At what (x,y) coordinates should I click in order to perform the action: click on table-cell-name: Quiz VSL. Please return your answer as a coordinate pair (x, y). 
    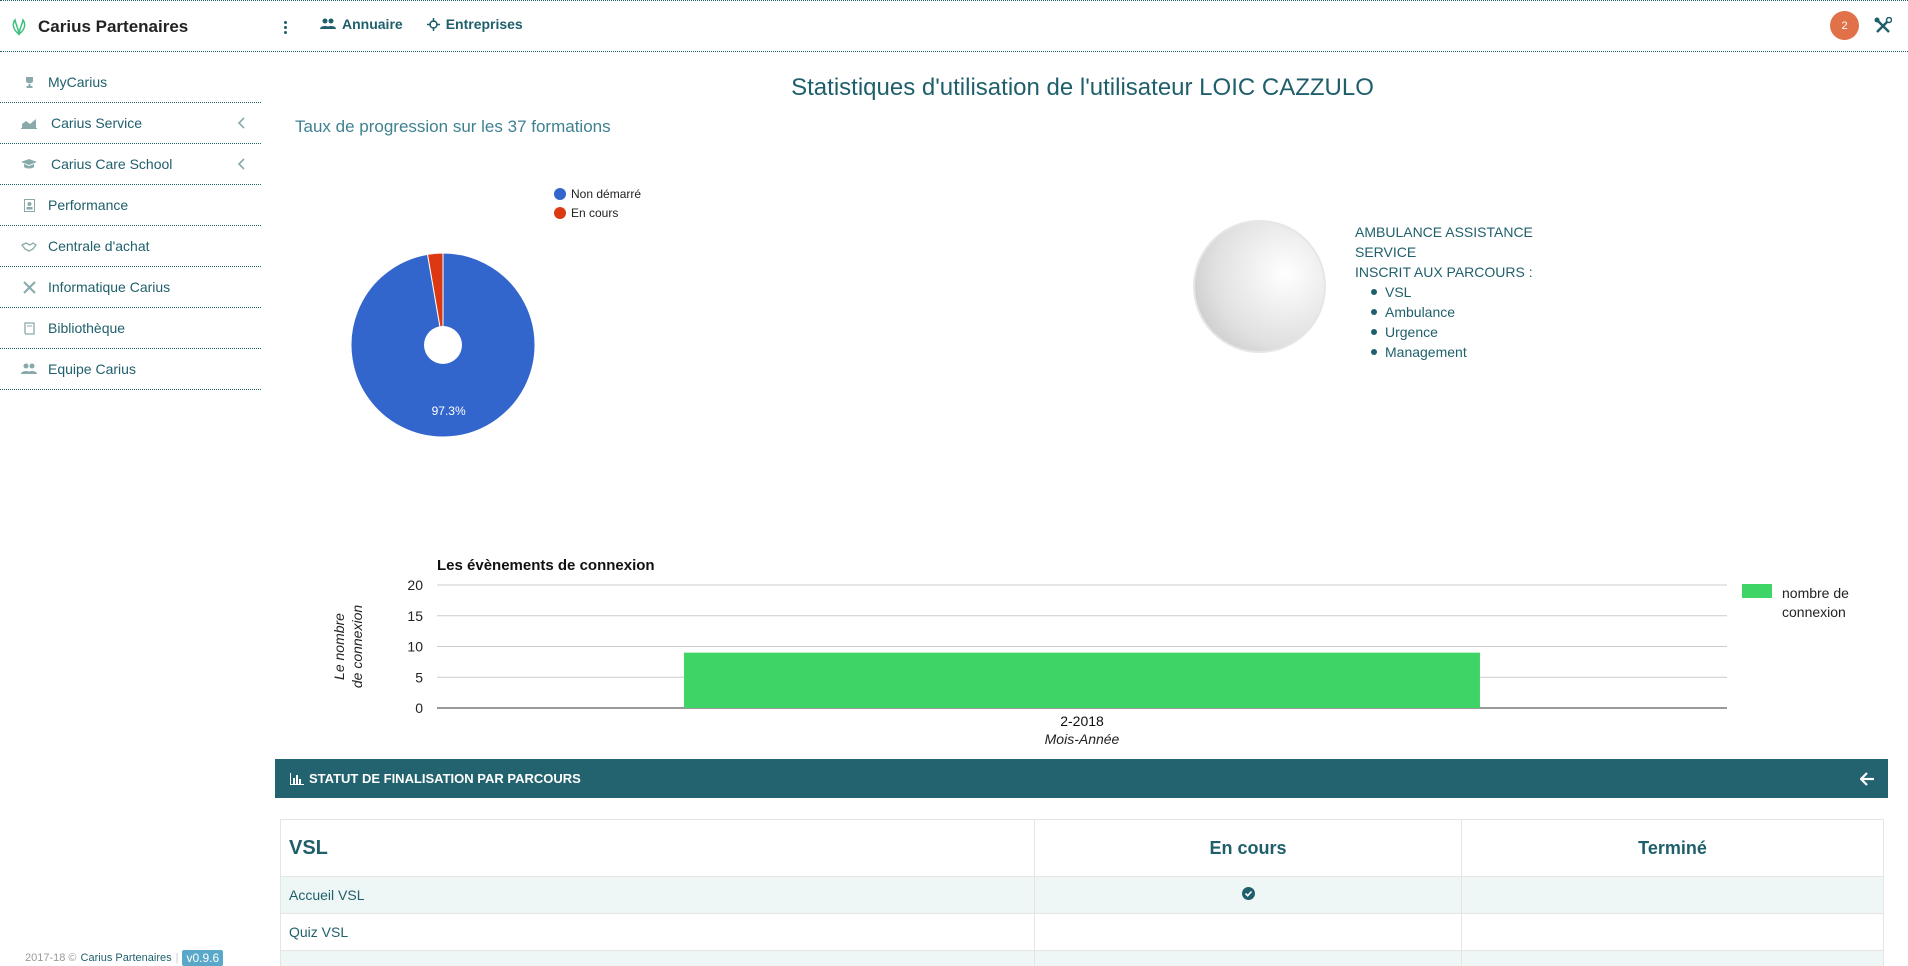
    Looking at the image, I should click on (657, 932).